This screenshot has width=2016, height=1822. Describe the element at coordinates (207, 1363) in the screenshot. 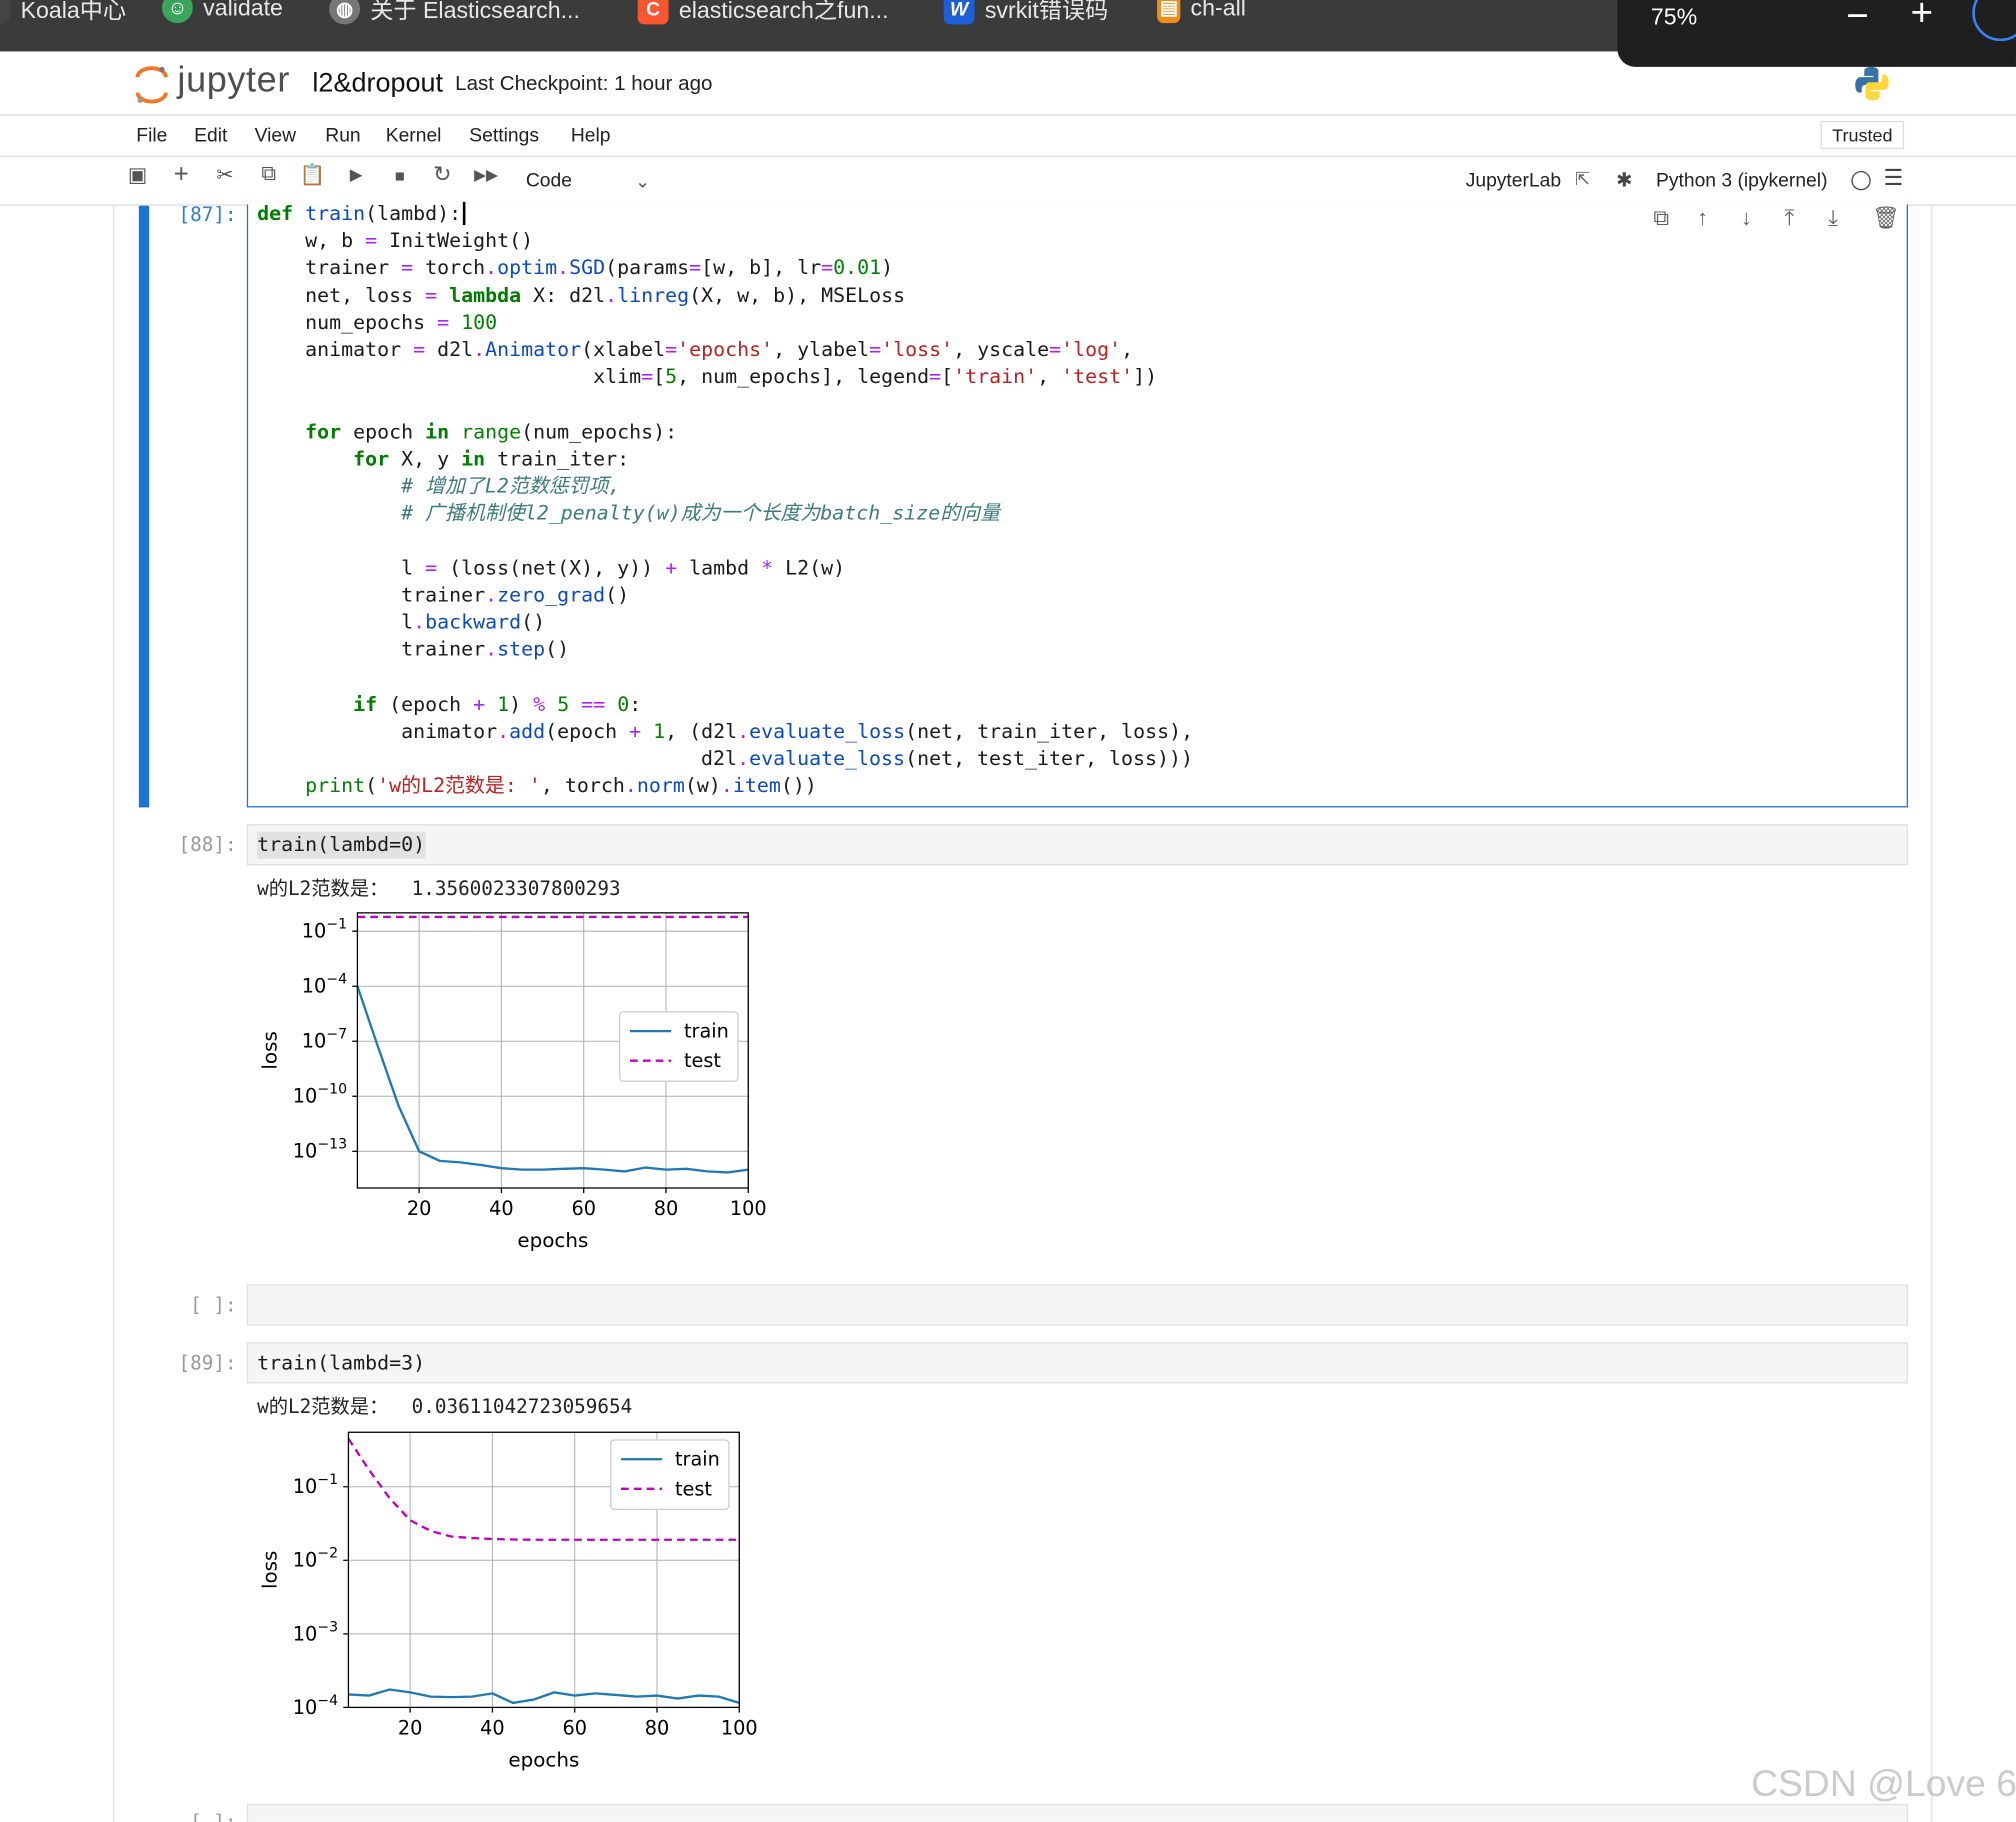

I see `cell-89-prompt: [89]:` at that location.